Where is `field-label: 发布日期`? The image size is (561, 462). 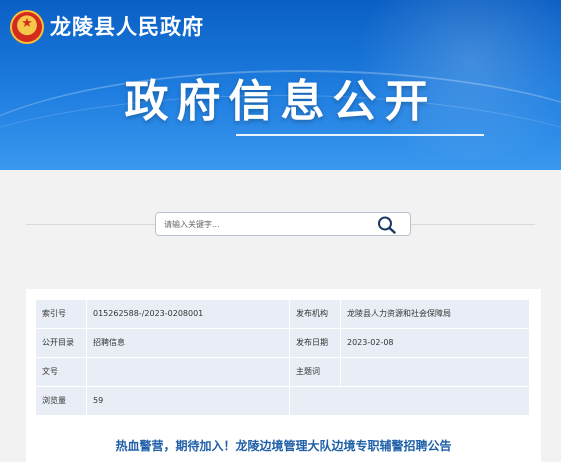
field-label: 发布日期 is located at coordinates (315, 343).